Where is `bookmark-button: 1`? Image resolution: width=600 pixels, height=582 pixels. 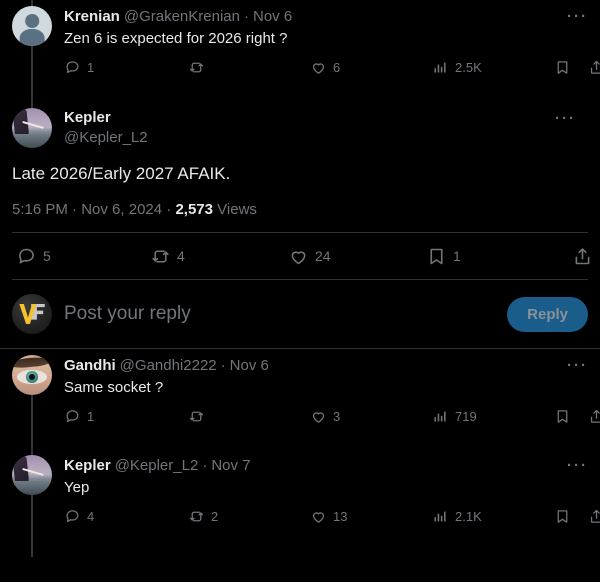 bookmark-button: 1 is located at coordinates (443, 256).